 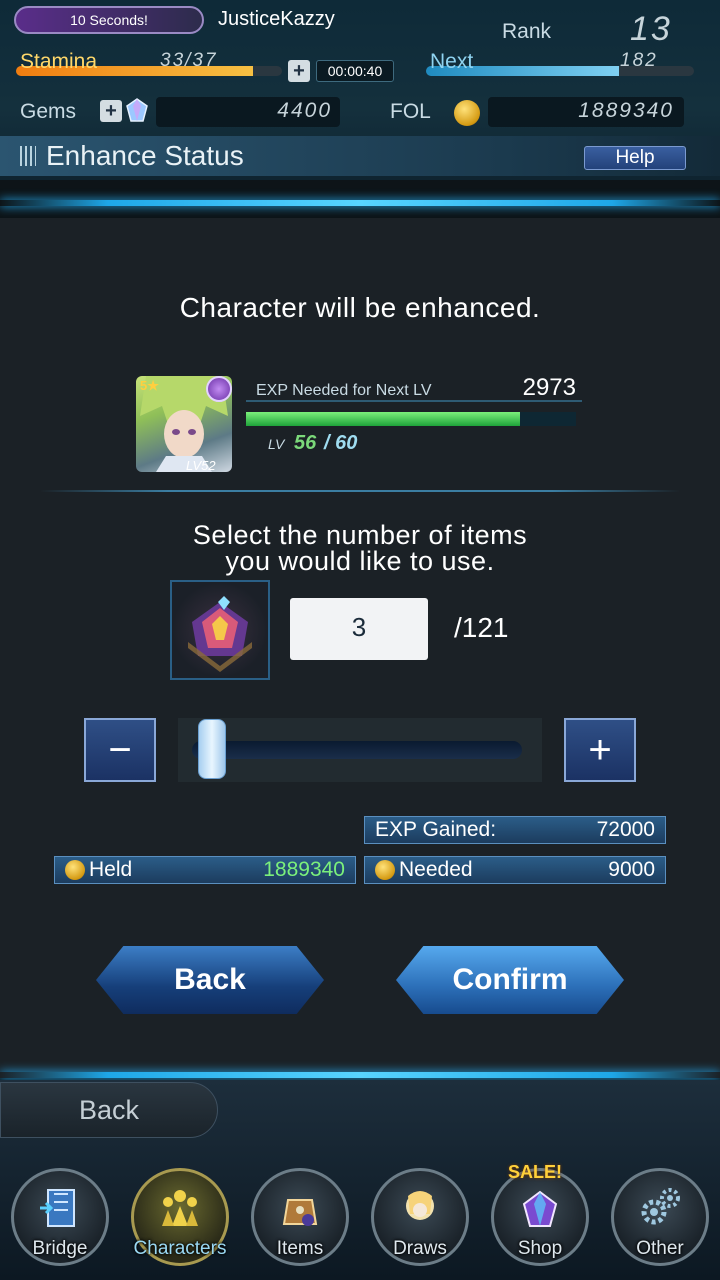 What do you see at coordinates (540, 1248) in the screenshot?
I see `nav-shop-label: Shop` at bounding box center [540, 1248].